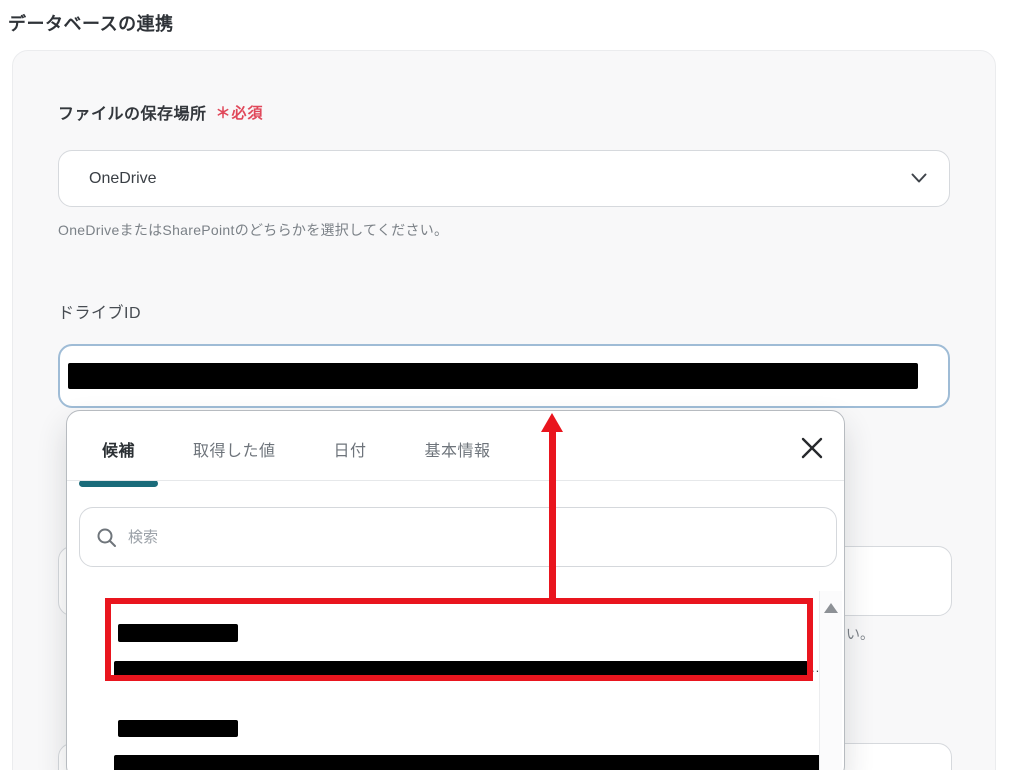 This screenshot has width=1010, height=770. Describe the element at coordinates (919, 178) in the screenshot. I see `chevron-down-icon` at that location.